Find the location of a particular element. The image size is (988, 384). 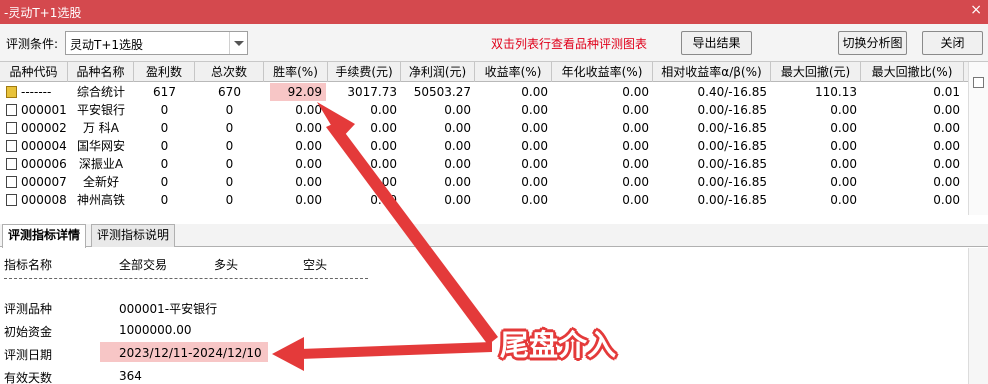

folder-icon is located at coordinates (11, 92).